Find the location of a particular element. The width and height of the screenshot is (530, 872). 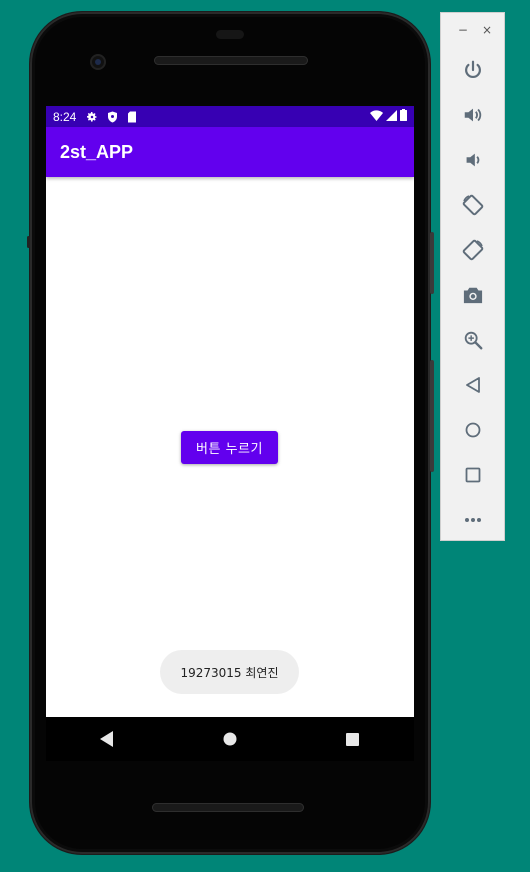

battery-icon is located at coordinates (403, 116).